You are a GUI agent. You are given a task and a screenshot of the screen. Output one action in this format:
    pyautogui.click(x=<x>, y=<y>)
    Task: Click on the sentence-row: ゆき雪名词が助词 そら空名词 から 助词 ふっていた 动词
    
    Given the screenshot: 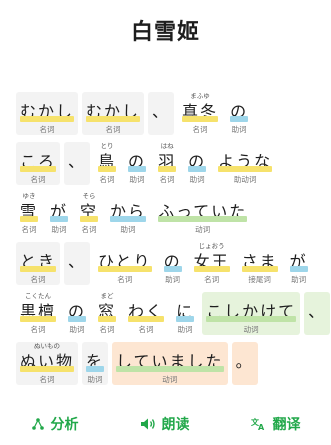 What is the action you would take?
    pyautogui.click(x=166, y=213)
    